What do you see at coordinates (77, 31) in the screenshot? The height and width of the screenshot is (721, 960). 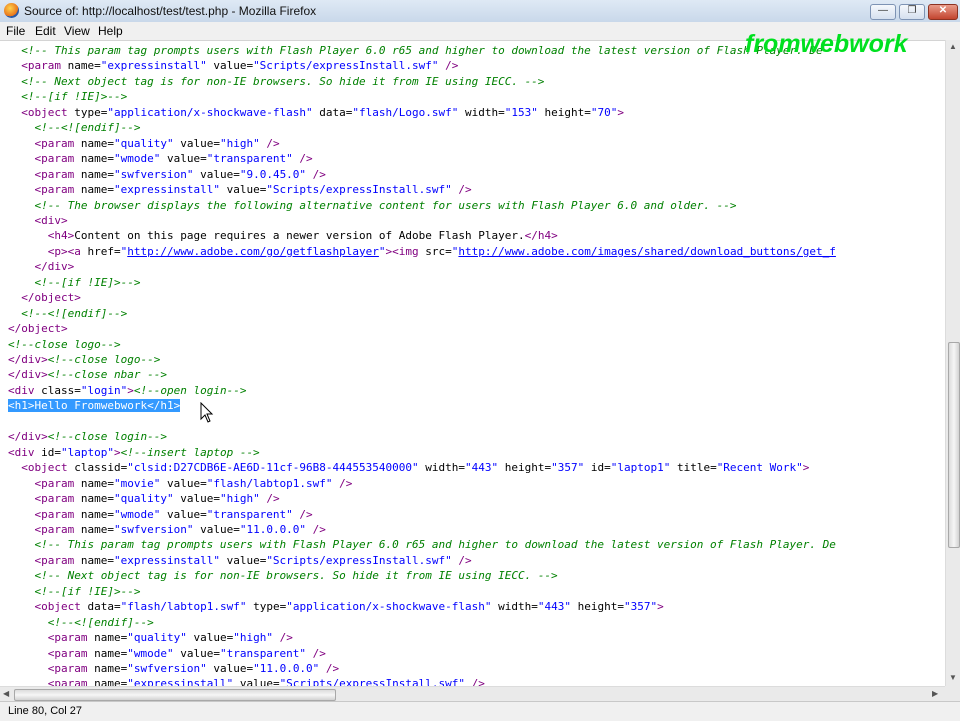 I see `menu-view: View` at bounding box center [77, 31].